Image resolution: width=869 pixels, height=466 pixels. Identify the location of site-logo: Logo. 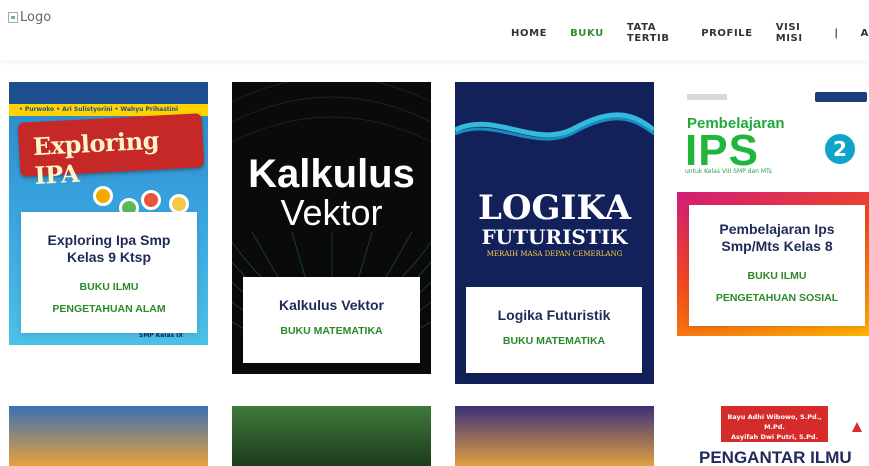
(29, 17).